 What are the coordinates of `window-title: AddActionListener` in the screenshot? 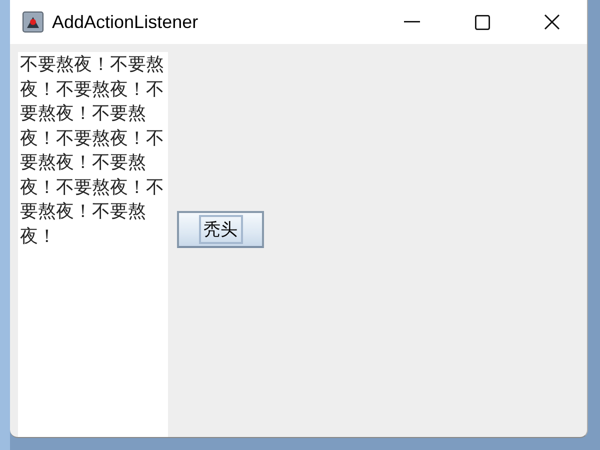 It's located at (126, 22).